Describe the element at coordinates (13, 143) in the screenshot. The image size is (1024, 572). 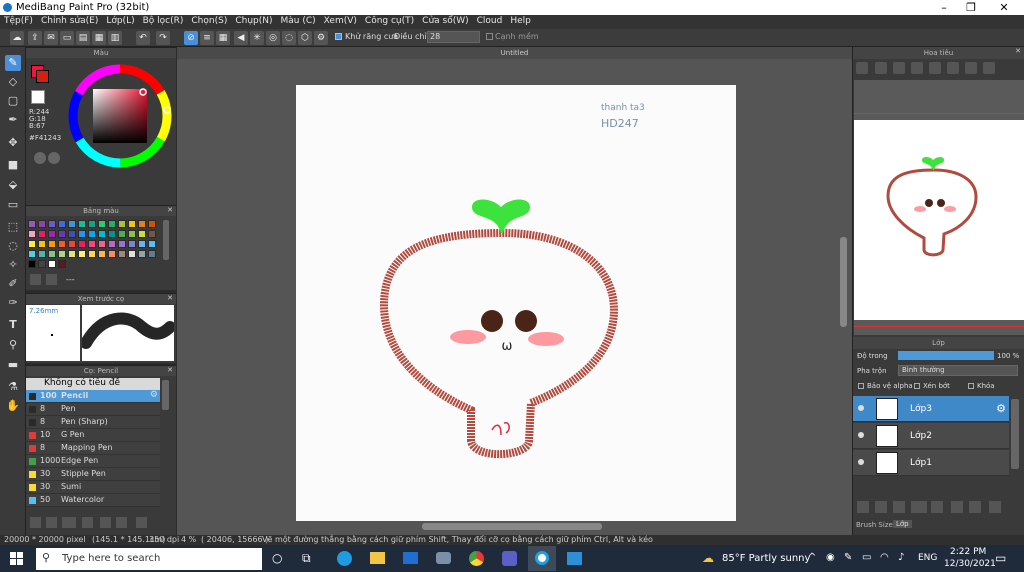
I see `move-tool-icon: ✥` at that location.